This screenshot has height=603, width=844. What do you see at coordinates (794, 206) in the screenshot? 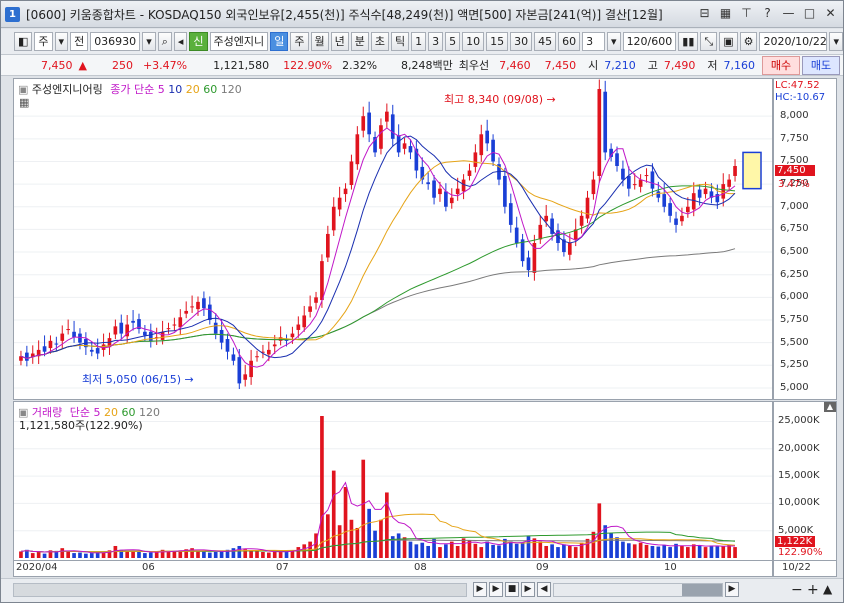
I see `price-tick: 7,000` at bounding box center [794, 206].